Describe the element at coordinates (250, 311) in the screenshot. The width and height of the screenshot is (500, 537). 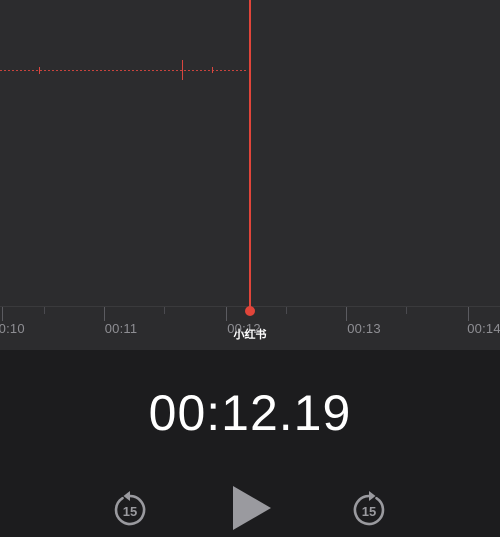
I see `playhead-handle` at that location.